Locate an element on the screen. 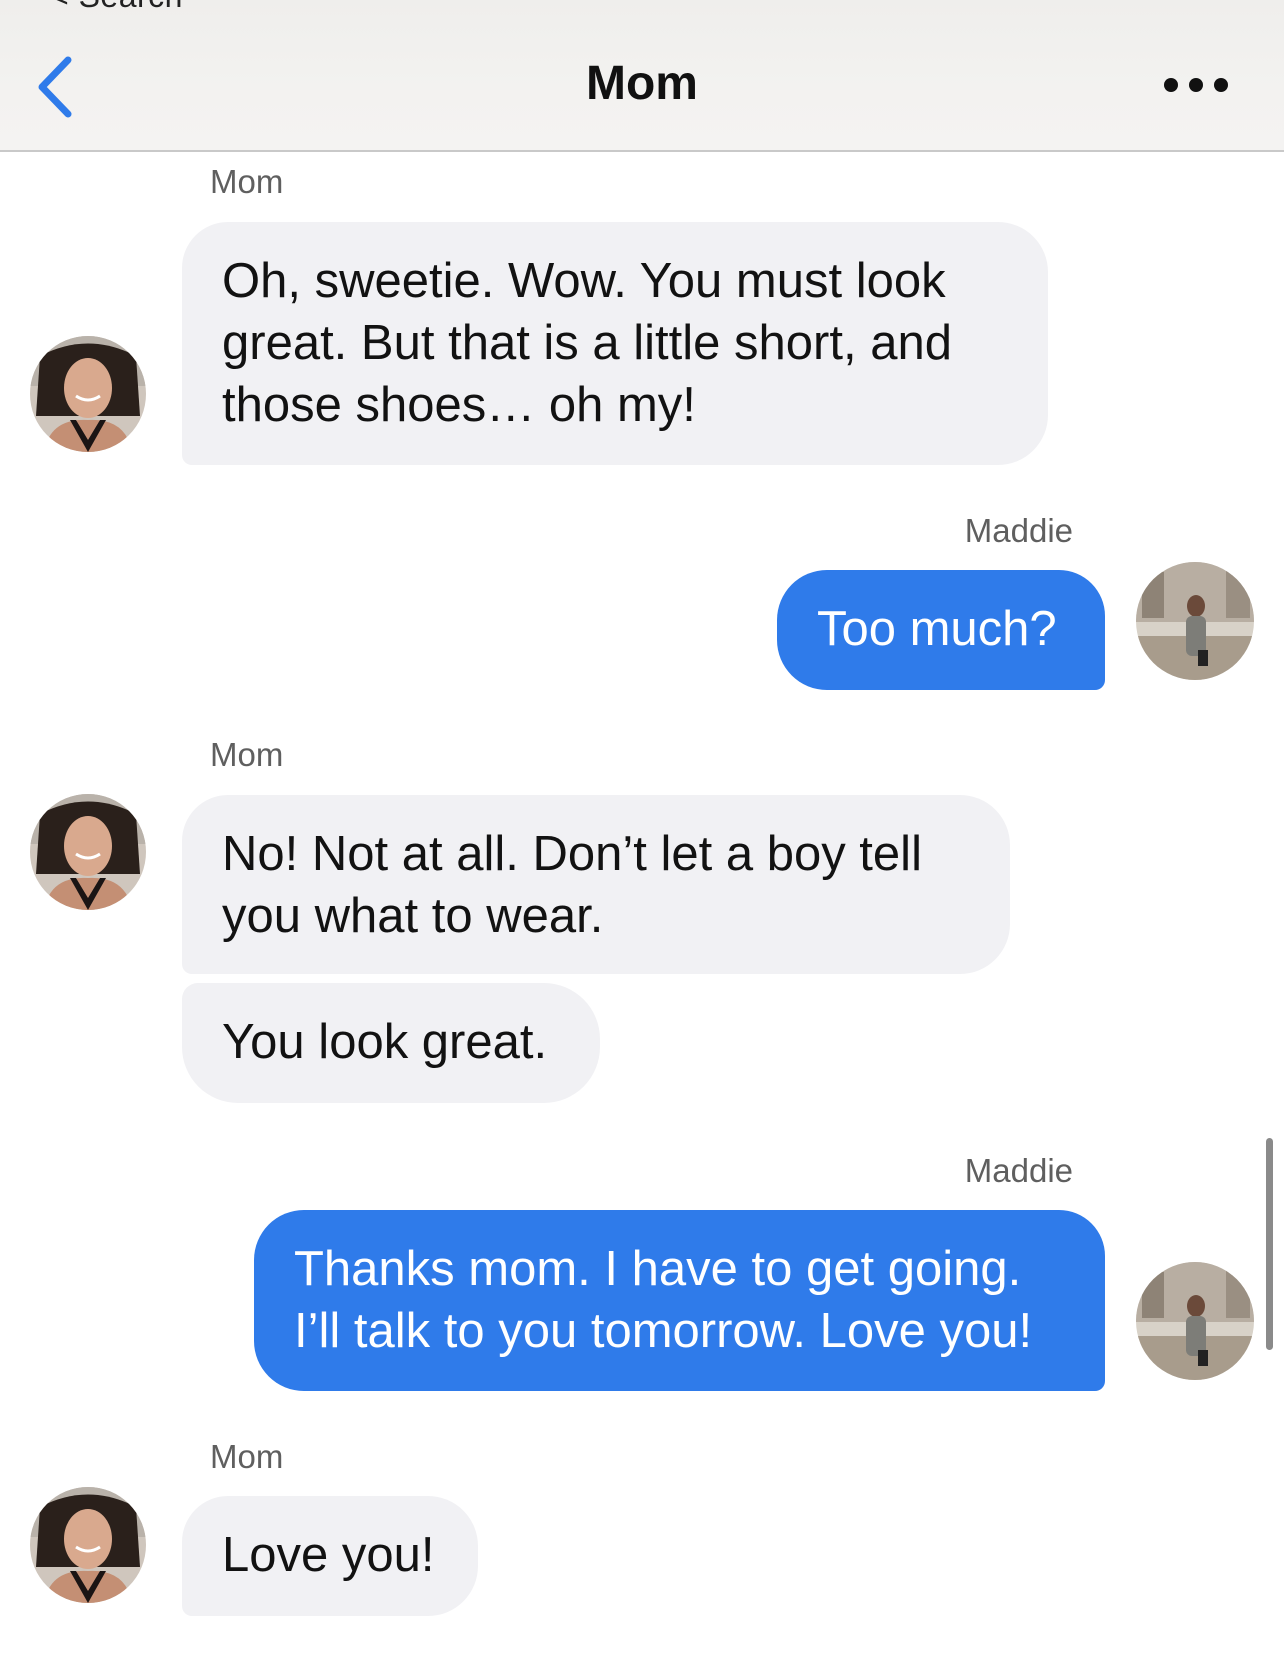 The height and width of the screenshot is (1658, 1284). ellipsis-icon is located at coordinates (1171, 85).